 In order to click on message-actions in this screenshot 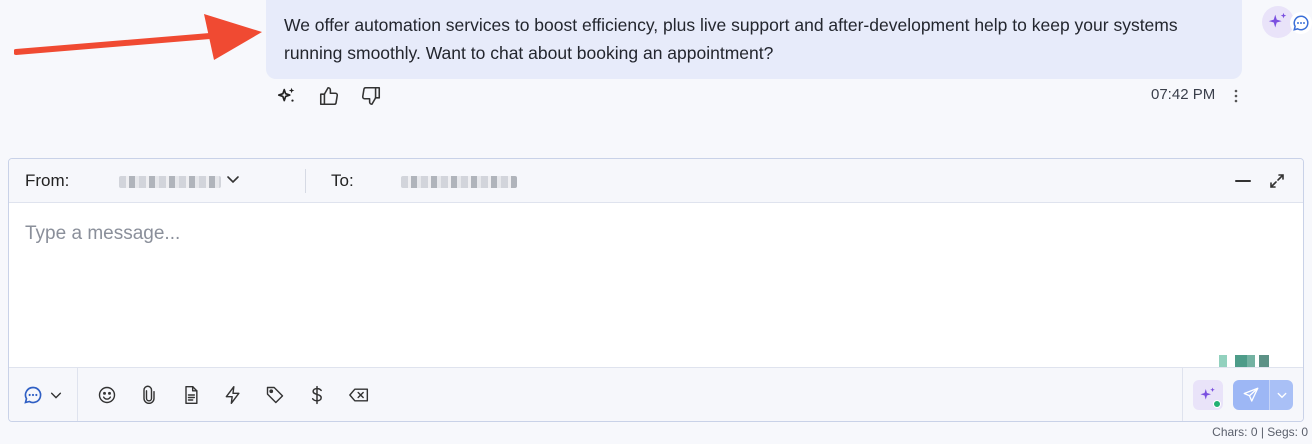, I will do `click(329, 96)`.